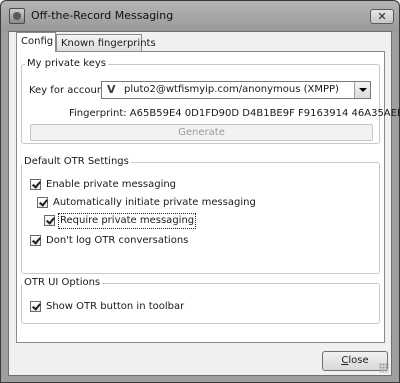 This screenshot has width=400, height=383. I want to click on window-title: Off-the-Record Messaging, so click(102, 15).